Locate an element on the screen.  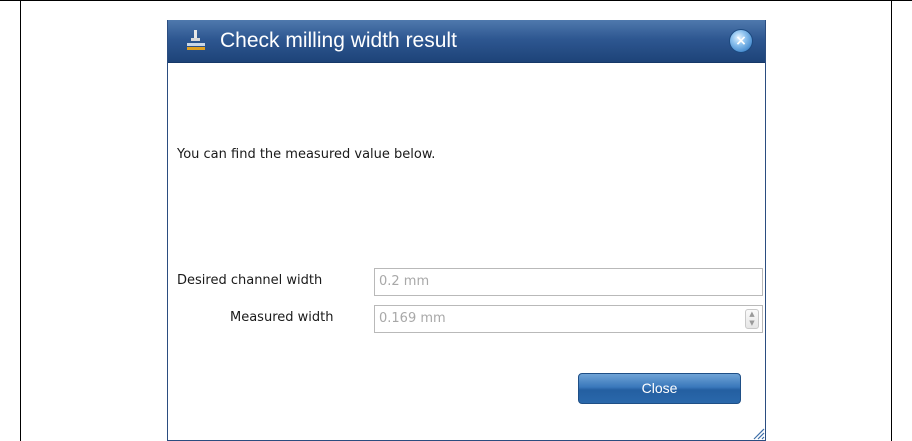
dialog-title: Check milling width result is located at coordinates (338, 40).